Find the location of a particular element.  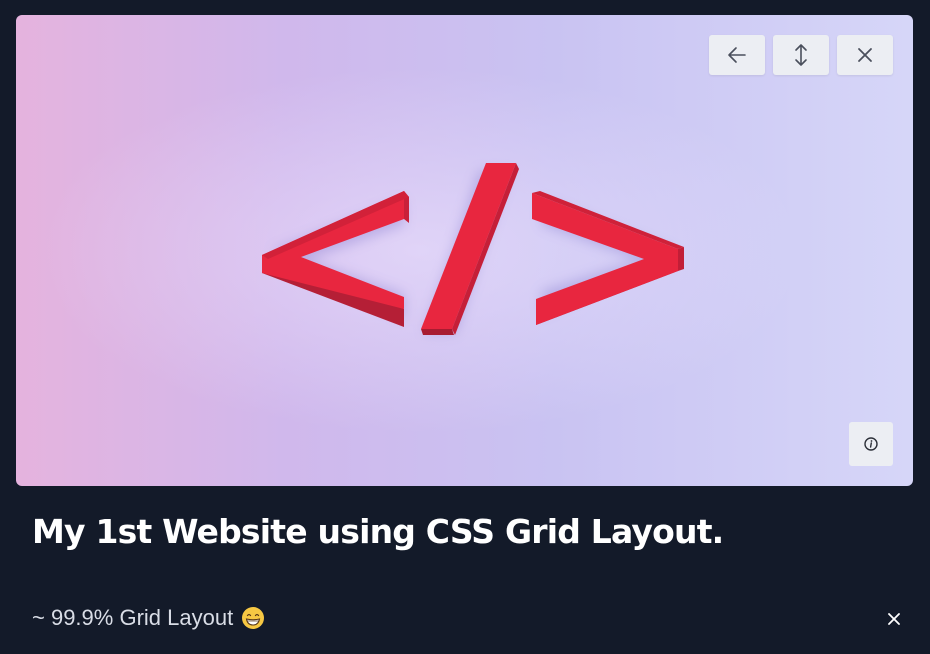

back-button is located at coordinates (737, 55).